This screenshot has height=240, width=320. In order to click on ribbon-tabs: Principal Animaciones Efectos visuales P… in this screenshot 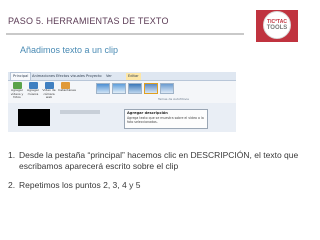, I will do `click(122, 76)`.